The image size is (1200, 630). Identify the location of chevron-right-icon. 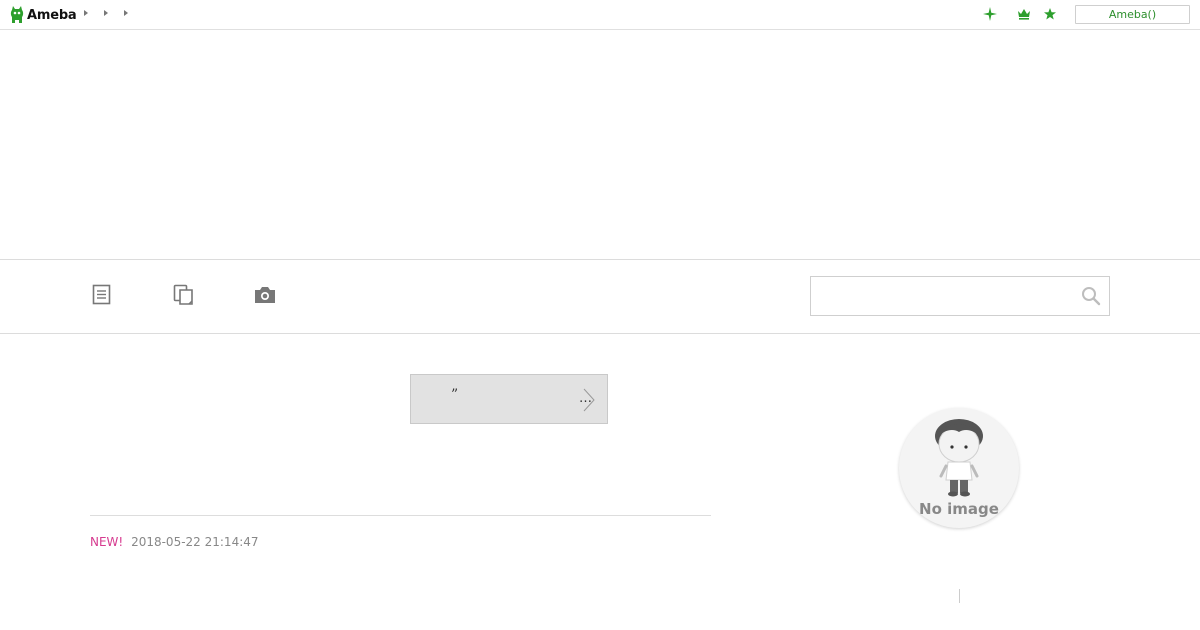
(589, 400).